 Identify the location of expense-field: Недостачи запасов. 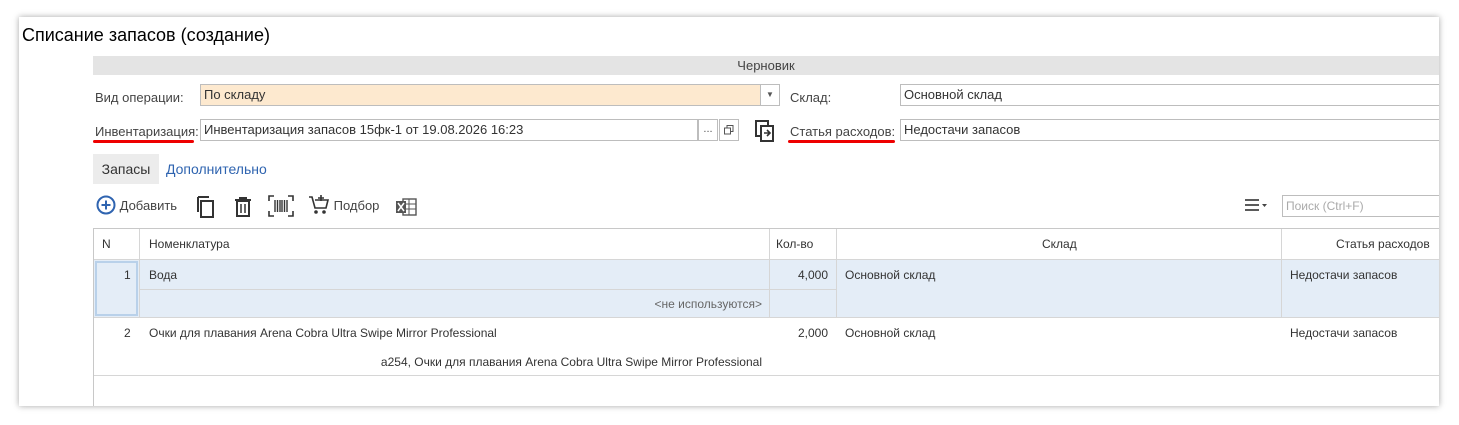
(1169, 130).